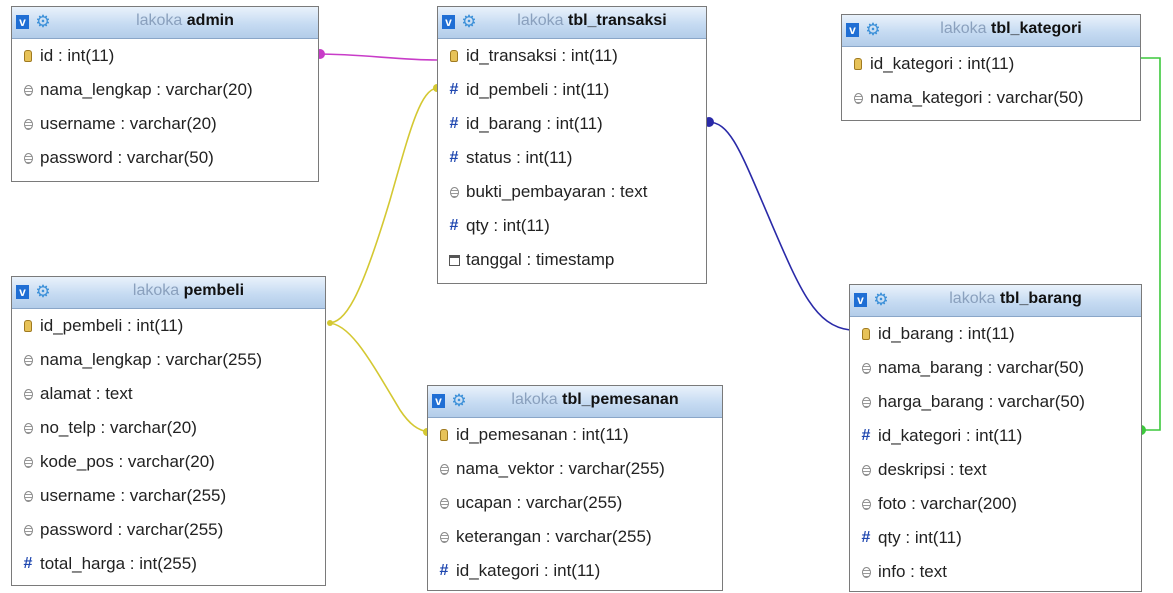 The height and width of the screenshot is (593, 1173). I want to click on column-row: # status : int(11), so click(572, 158).